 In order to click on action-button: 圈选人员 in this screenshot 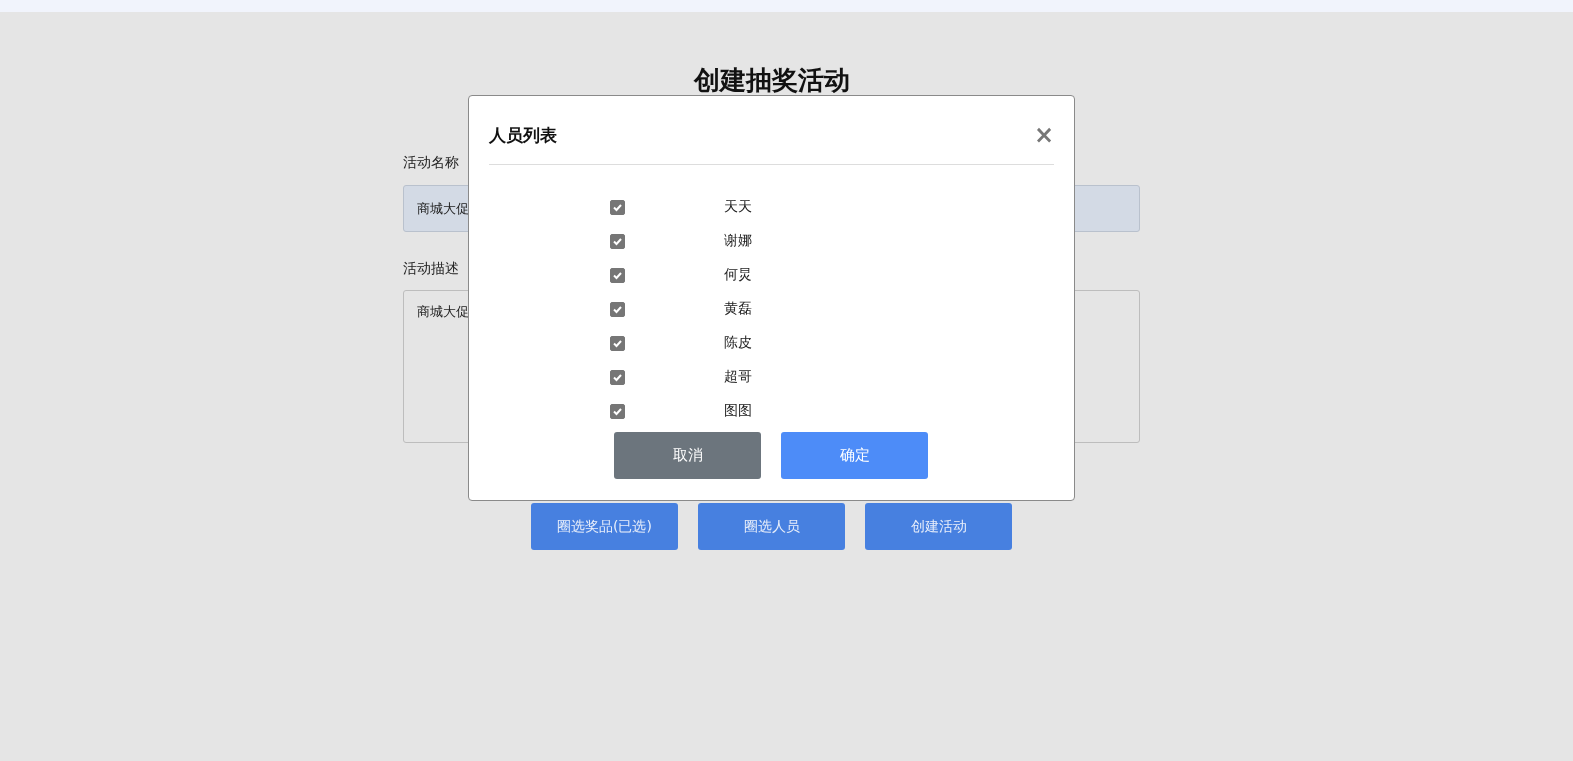, I will do `click(771, 526)`.